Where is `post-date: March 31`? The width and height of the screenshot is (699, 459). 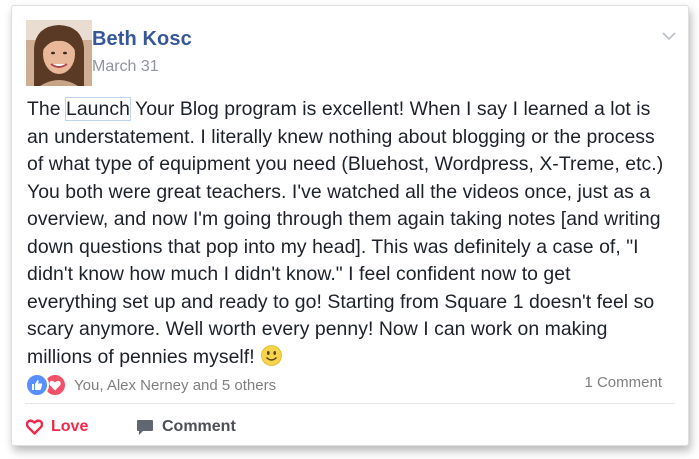 post-date: March 31 is located at coordinates (125, 67).